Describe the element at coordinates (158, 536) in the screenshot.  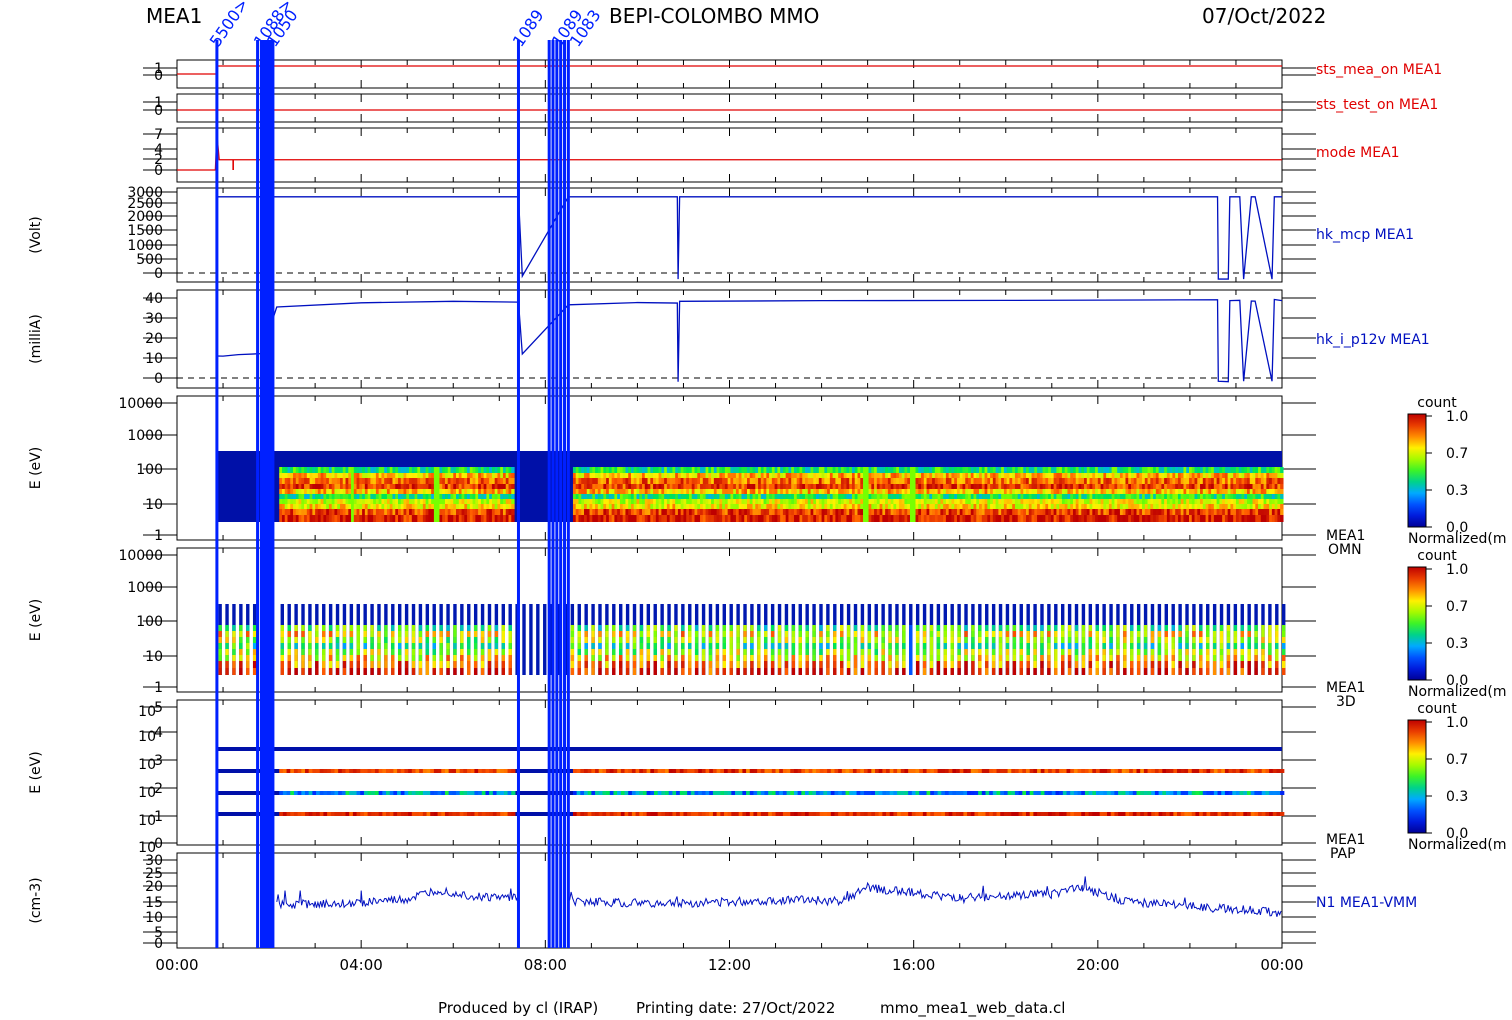
I see `y-tick-label: 1` at that location.